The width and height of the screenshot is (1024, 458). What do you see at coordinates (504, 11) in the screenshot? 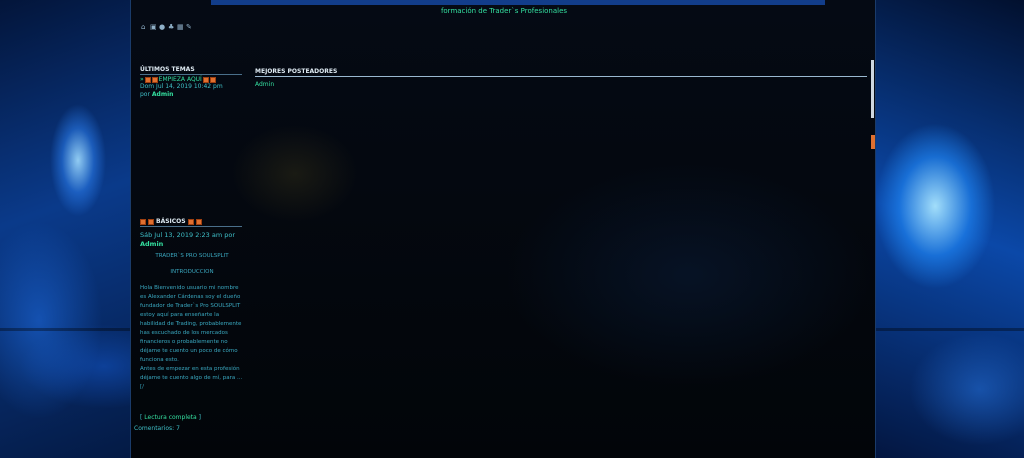
I see `site-slogan: formación de Trader`s Profesionales` at bounding box center [504, 11].